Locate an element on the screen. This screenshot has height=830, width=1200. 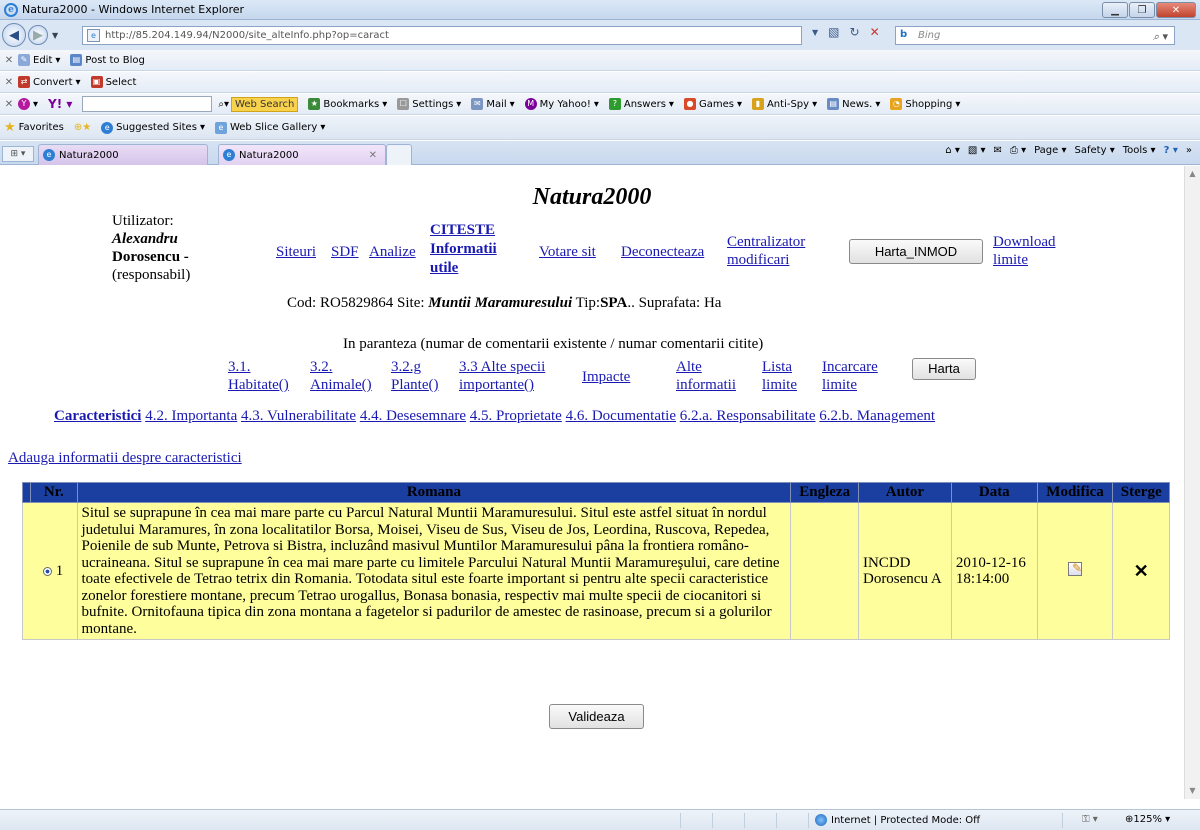
anti-spy-button: ▮ Anti-Spy ▾ is located at coordinates (784, 104).